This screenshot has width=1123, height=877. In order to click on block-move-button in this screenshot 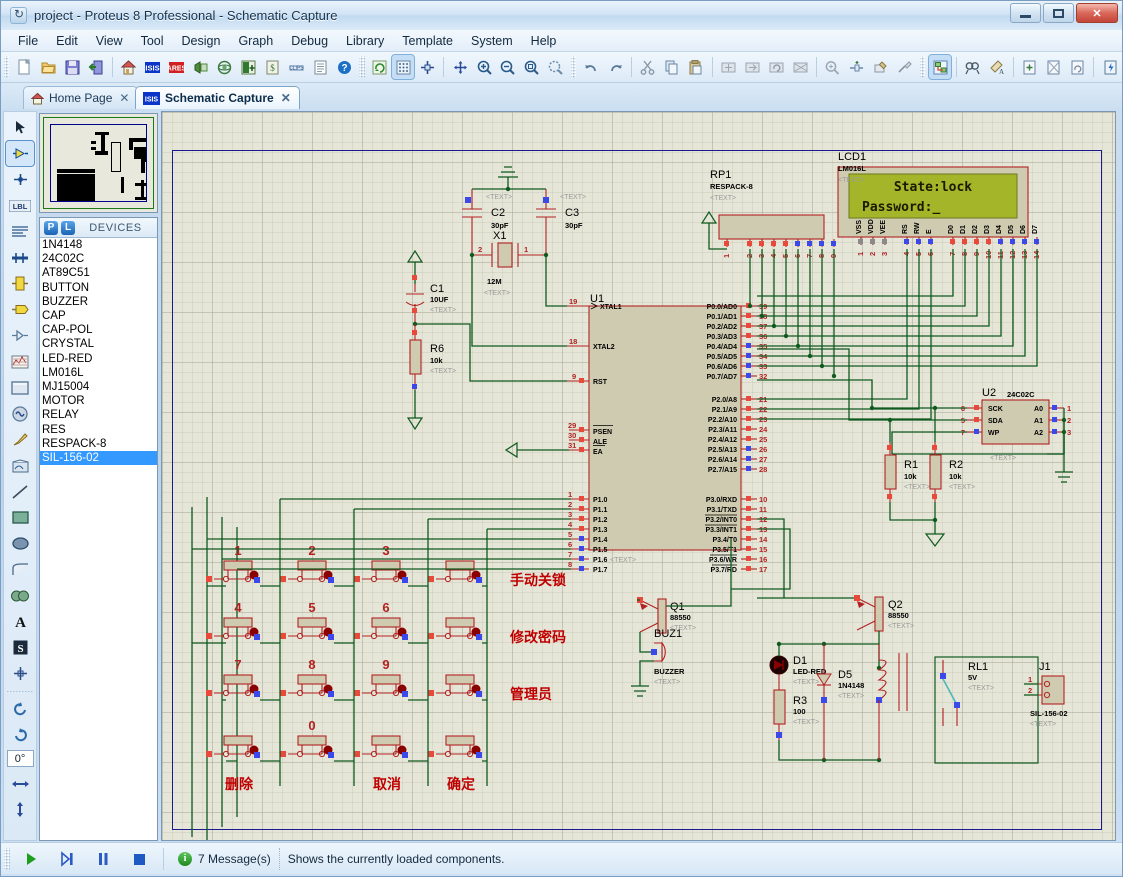, I will do `click(752, 67)`.